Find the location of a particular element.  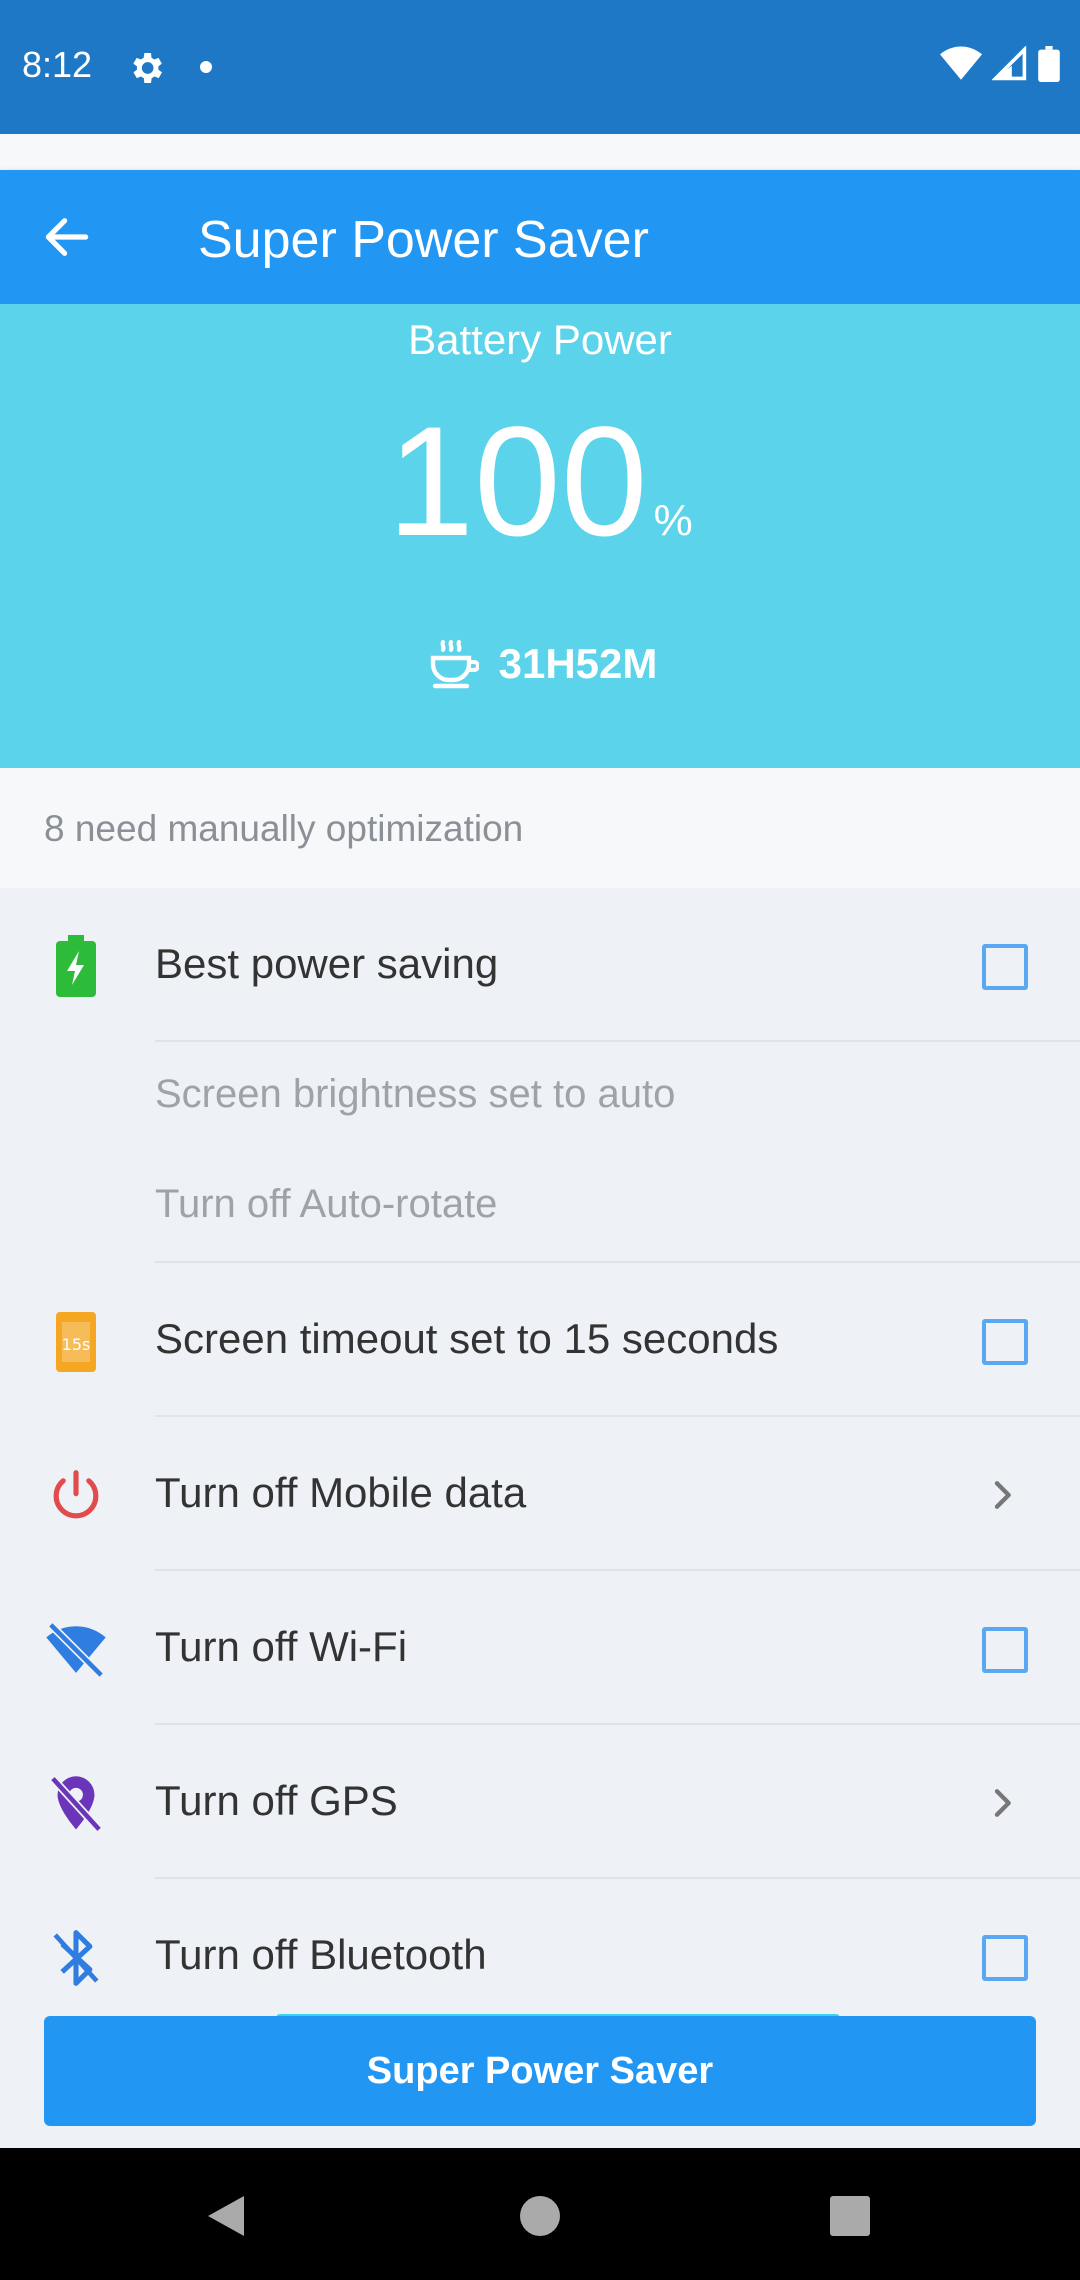

sub-item-brightness: Screen brightness set to auto is located at coordinates (415, 1094).